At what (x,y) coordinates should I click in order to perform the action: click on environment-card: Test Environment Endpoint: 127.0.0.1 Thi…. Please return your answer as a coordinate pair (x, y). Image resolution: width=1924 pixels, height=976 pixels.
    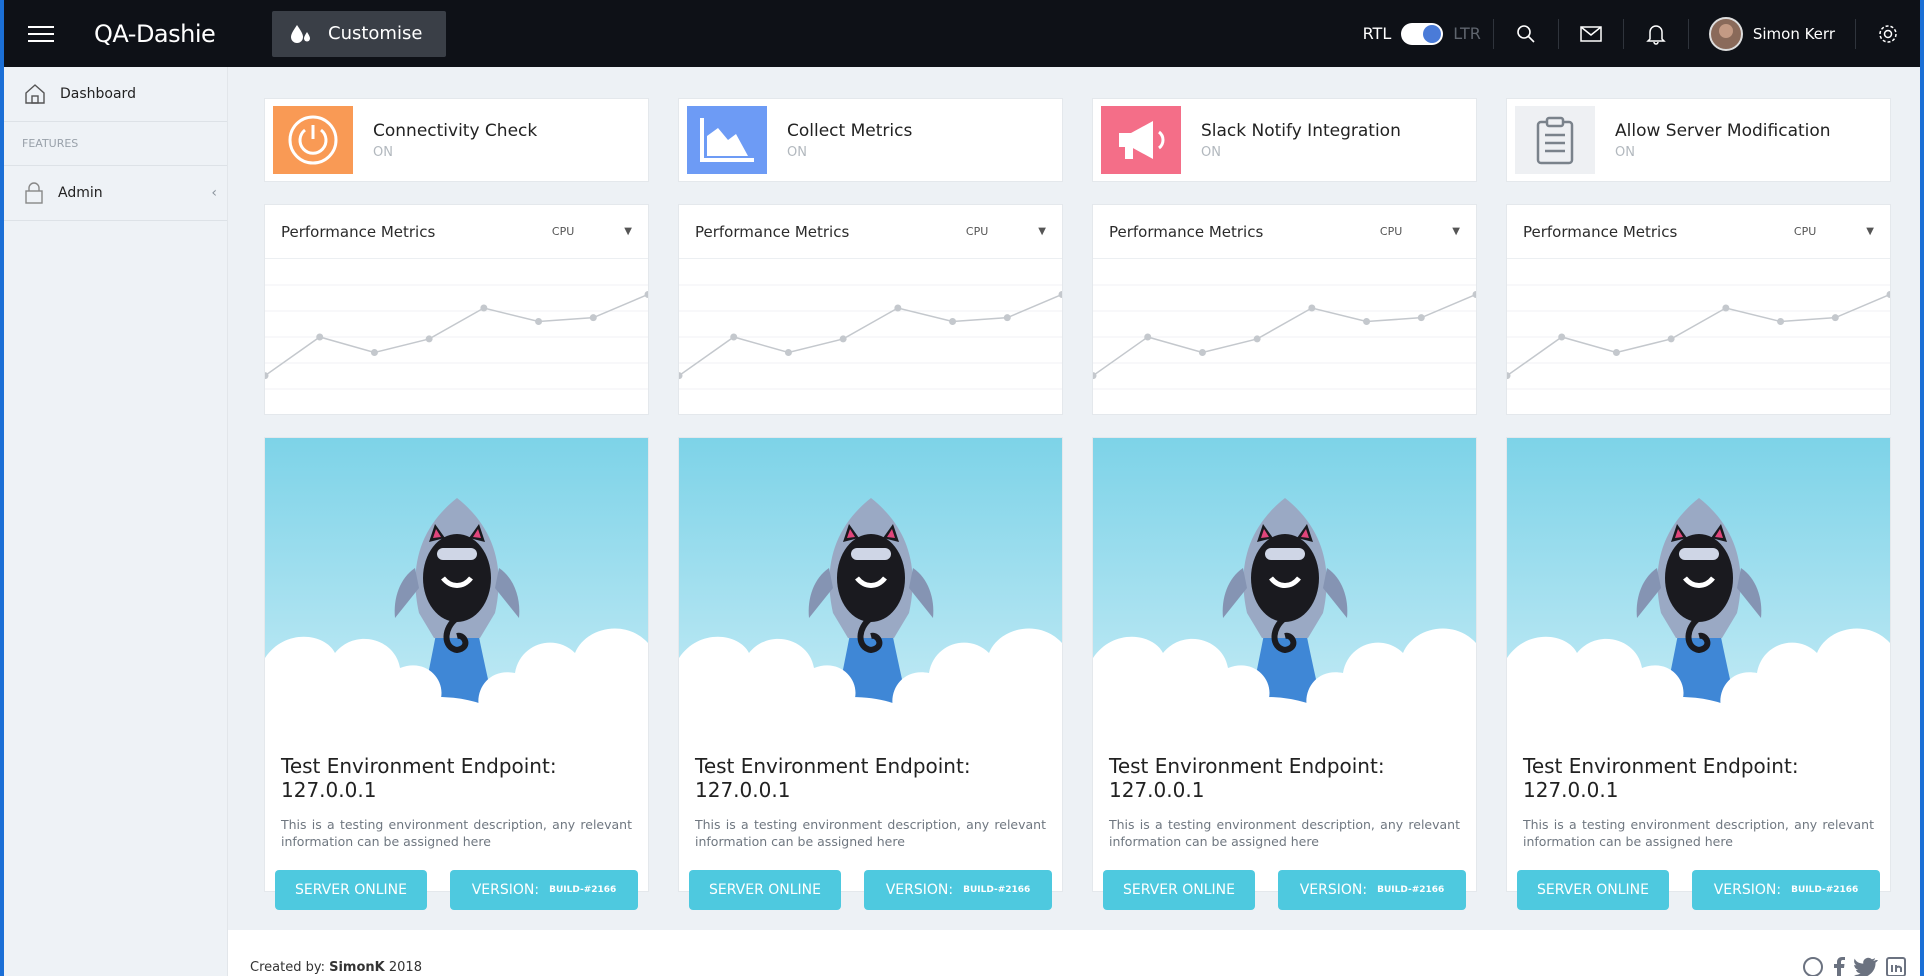
    Looking at the image, I should click on (456, 673).